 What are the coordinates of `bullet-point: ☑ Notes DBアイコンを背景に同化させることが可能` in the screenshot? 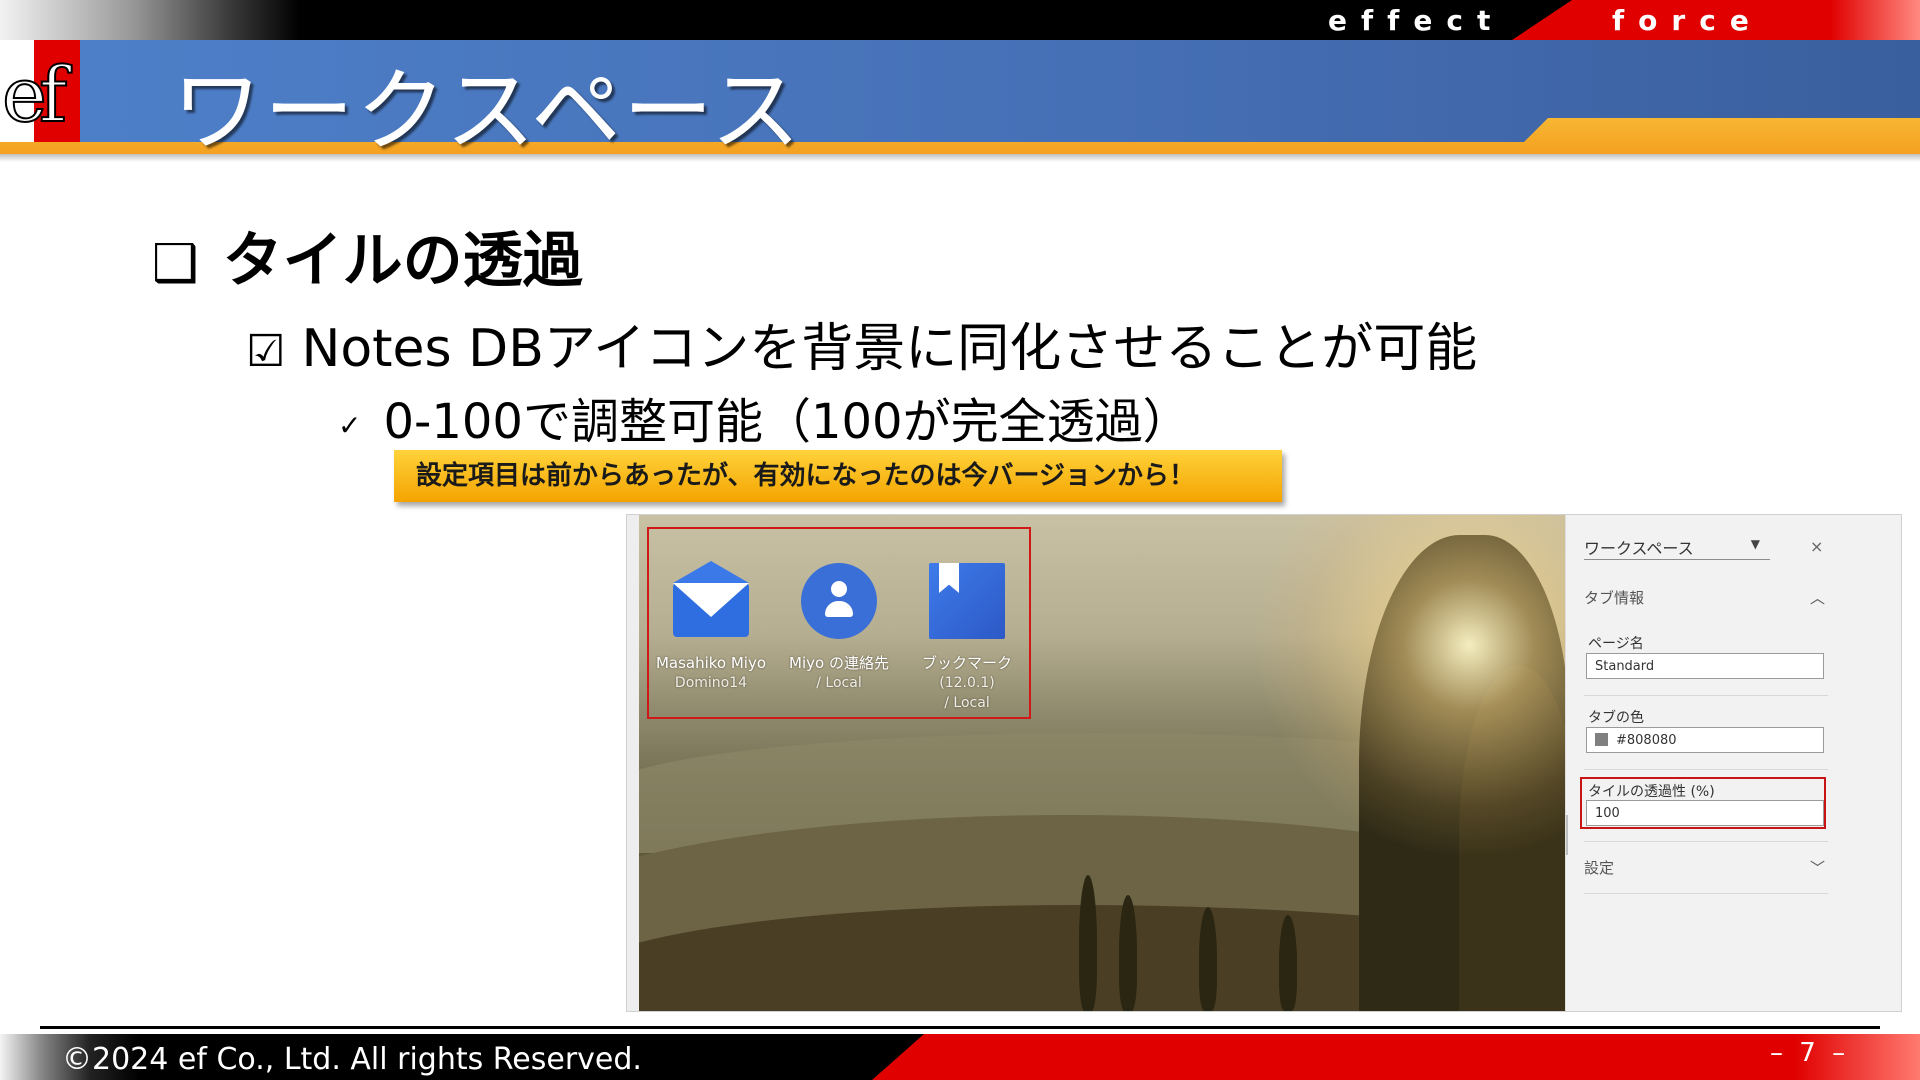 It's located at (861, 343).